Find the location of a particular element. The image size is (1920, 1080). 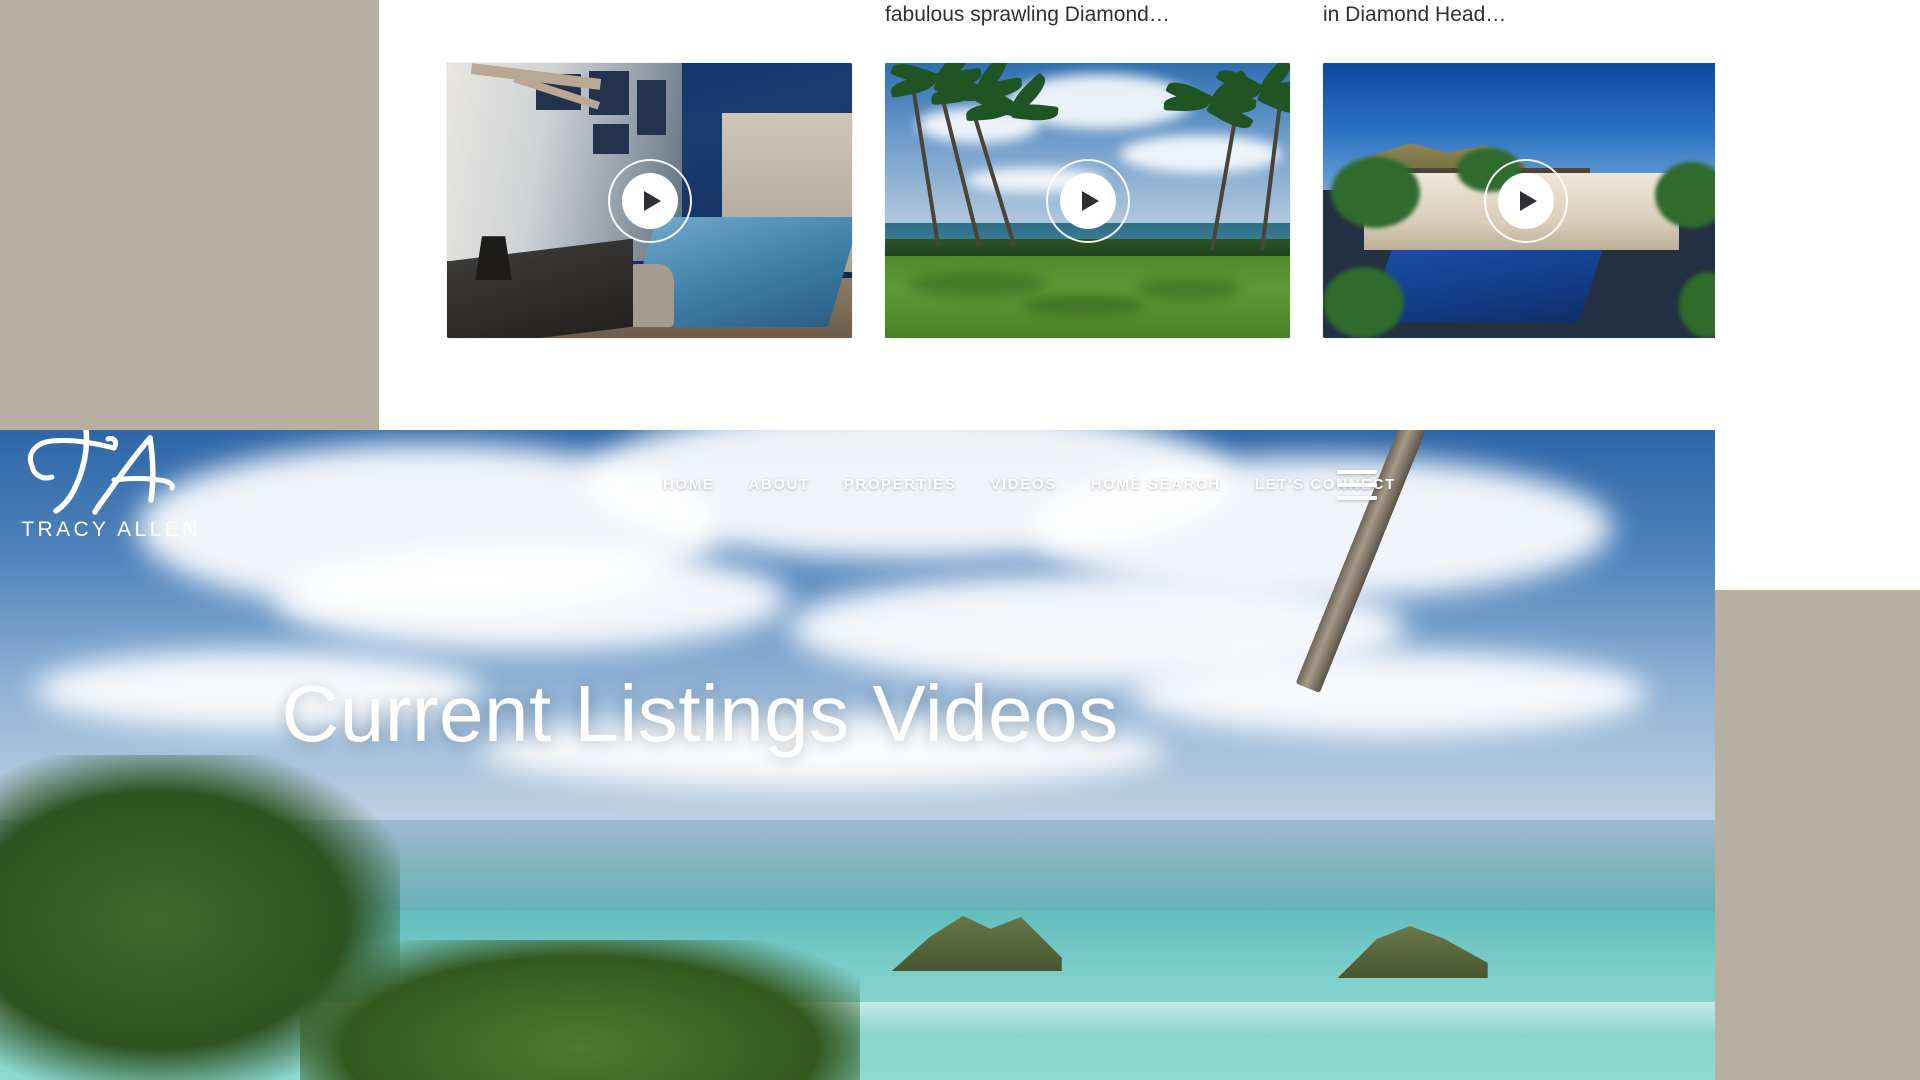

hamburger-menu-icon is located at coordinates (1357, 485).